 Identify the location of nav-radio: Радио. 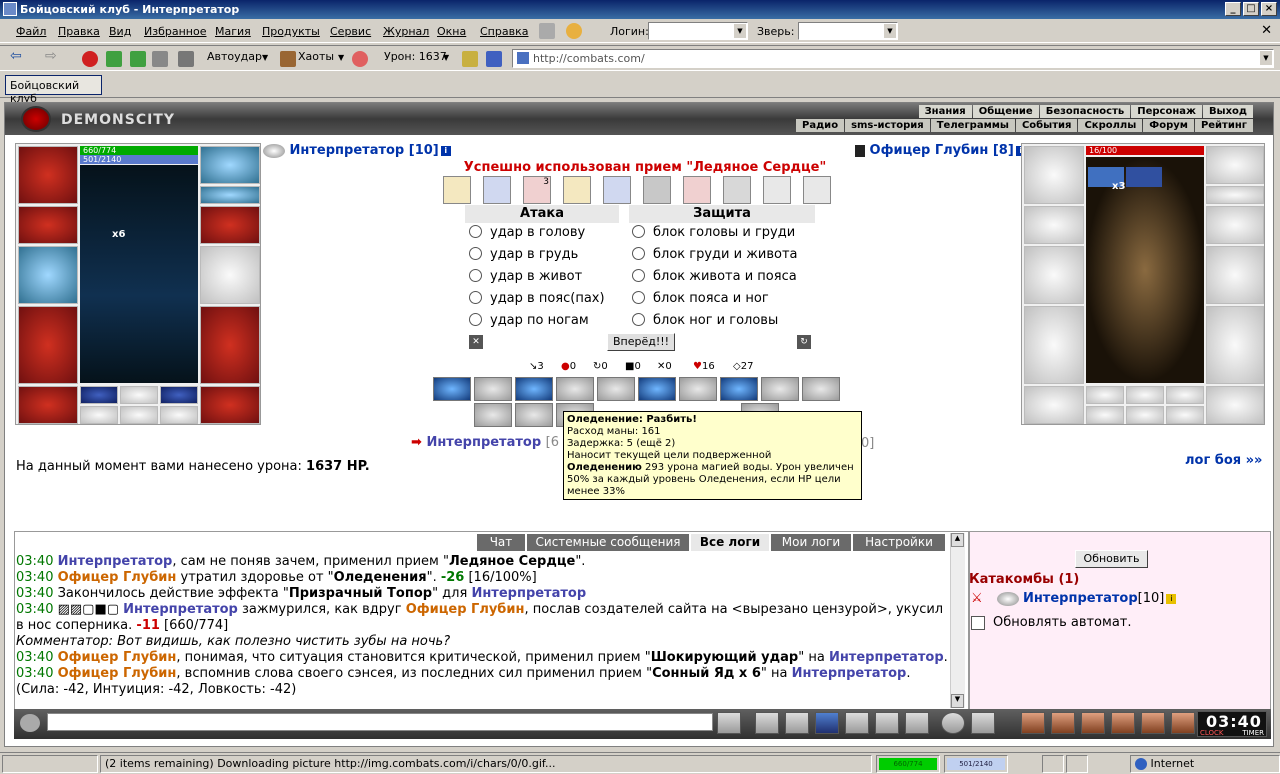
(820, 125).